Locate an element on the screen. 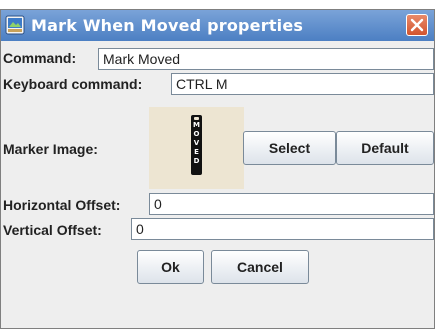  app-icon is located at coordinates (15, 25).